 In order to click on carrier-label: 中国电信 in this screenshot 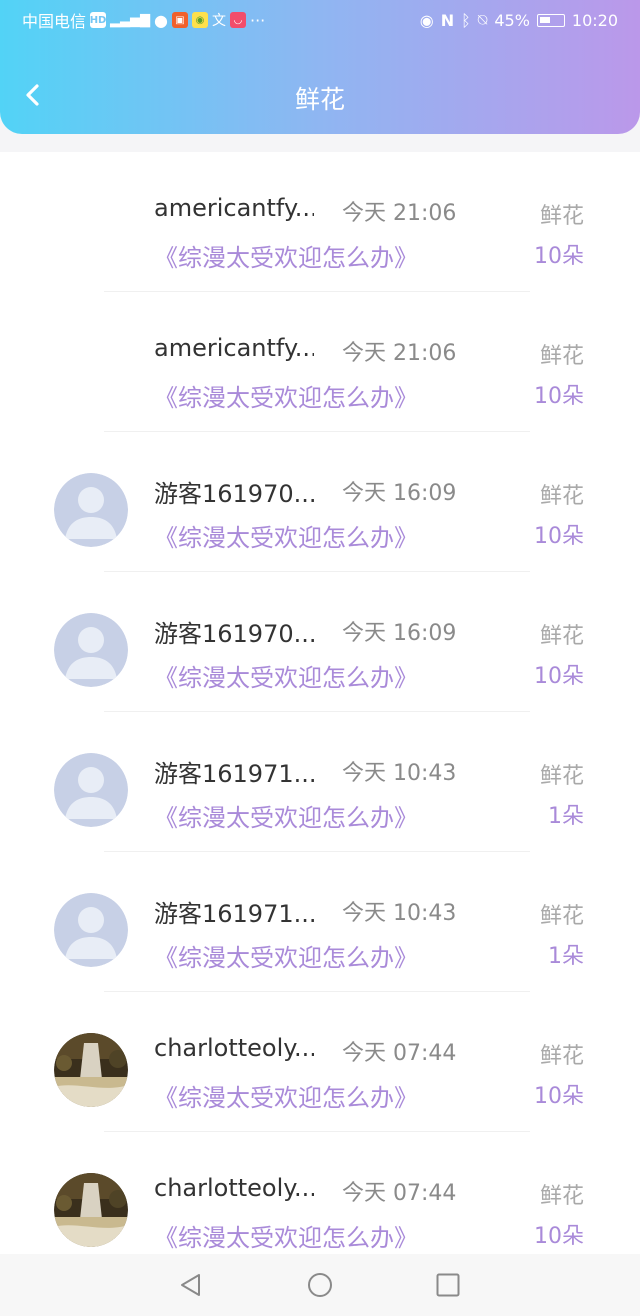, I will do `click(54, 21)`.